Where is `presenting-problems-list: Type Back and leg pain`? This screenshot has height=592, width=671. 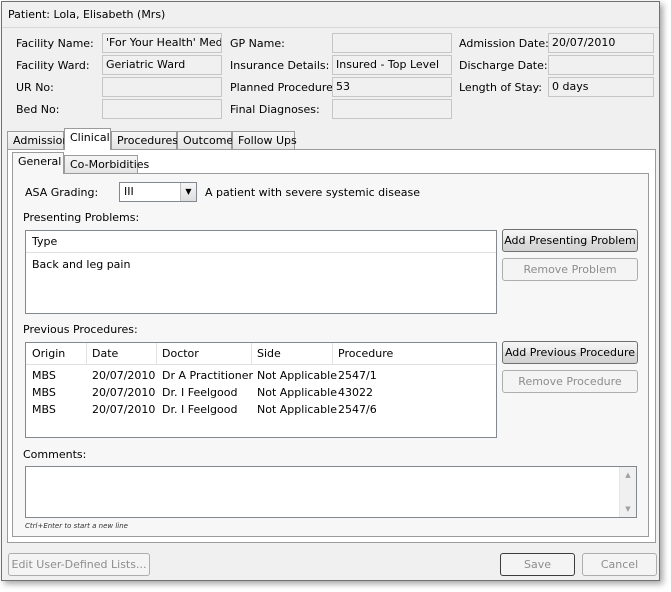
presenting-problems-list: Type Back and leg pain is located at coordinates (261, 272).